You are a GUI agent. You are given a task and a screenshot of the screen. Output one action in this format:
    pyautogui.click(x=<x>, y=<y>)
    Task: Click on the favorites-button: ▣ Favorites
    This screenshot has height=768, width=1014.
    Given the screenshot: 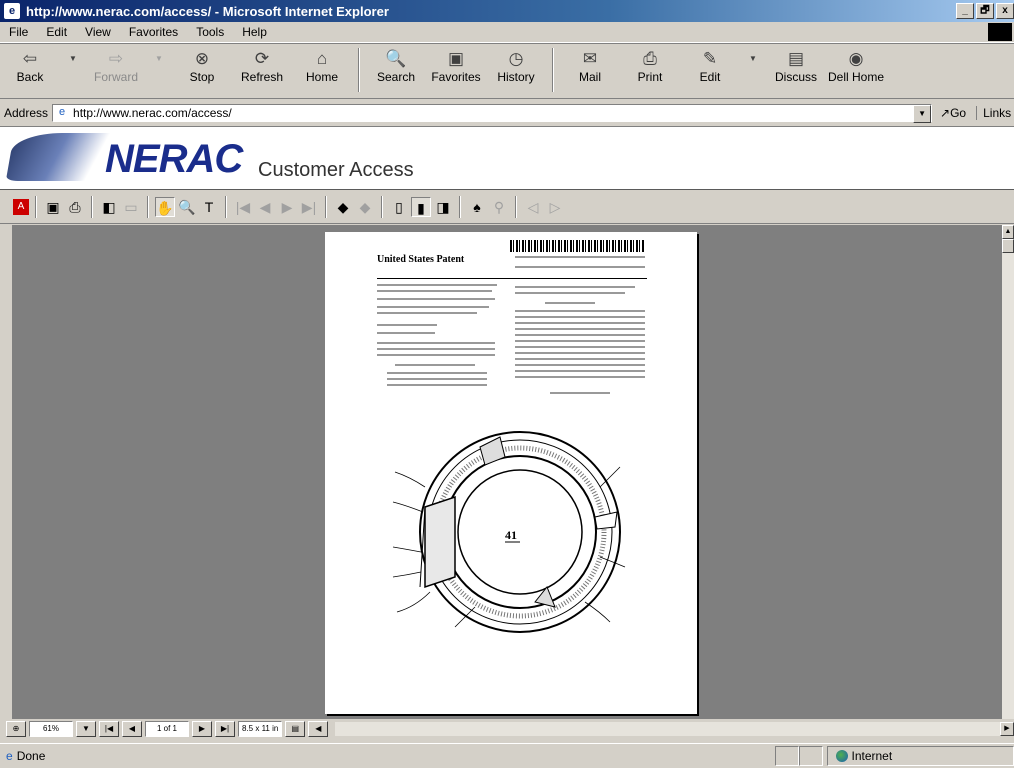 What is the action you would take?
    pyautogui.click(x=456, y=66)
    